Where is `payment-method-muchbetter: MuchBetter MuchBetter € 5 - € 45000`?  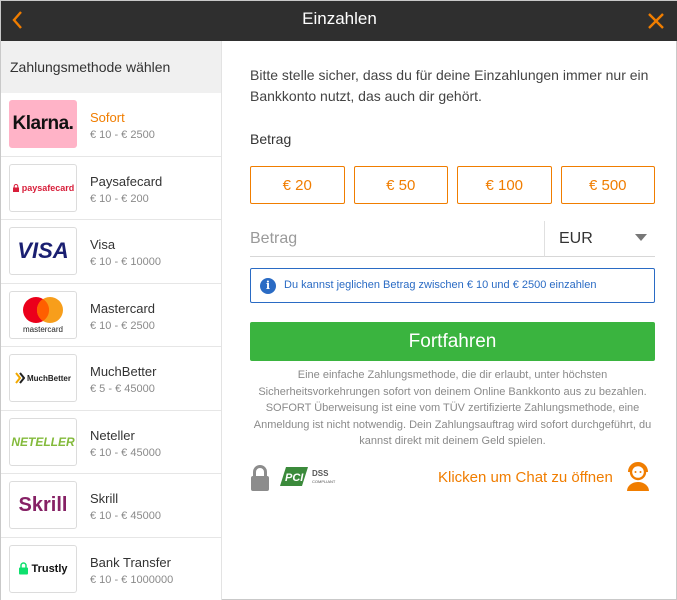
payment-method-muchbetter: MuchBetter MuchBetter € 5 - € 45000 is located at coordinates (111, 379).